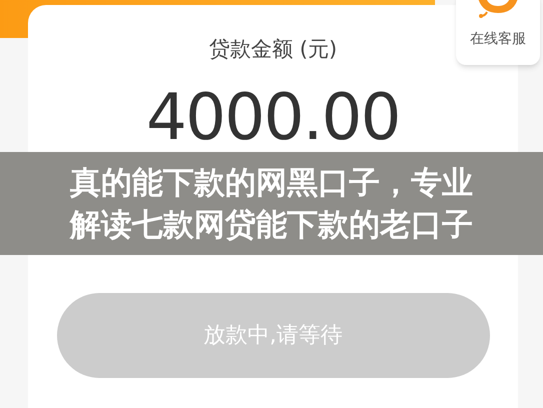  I want to click on customer-service-label: 在线客服, so click(498, 39).